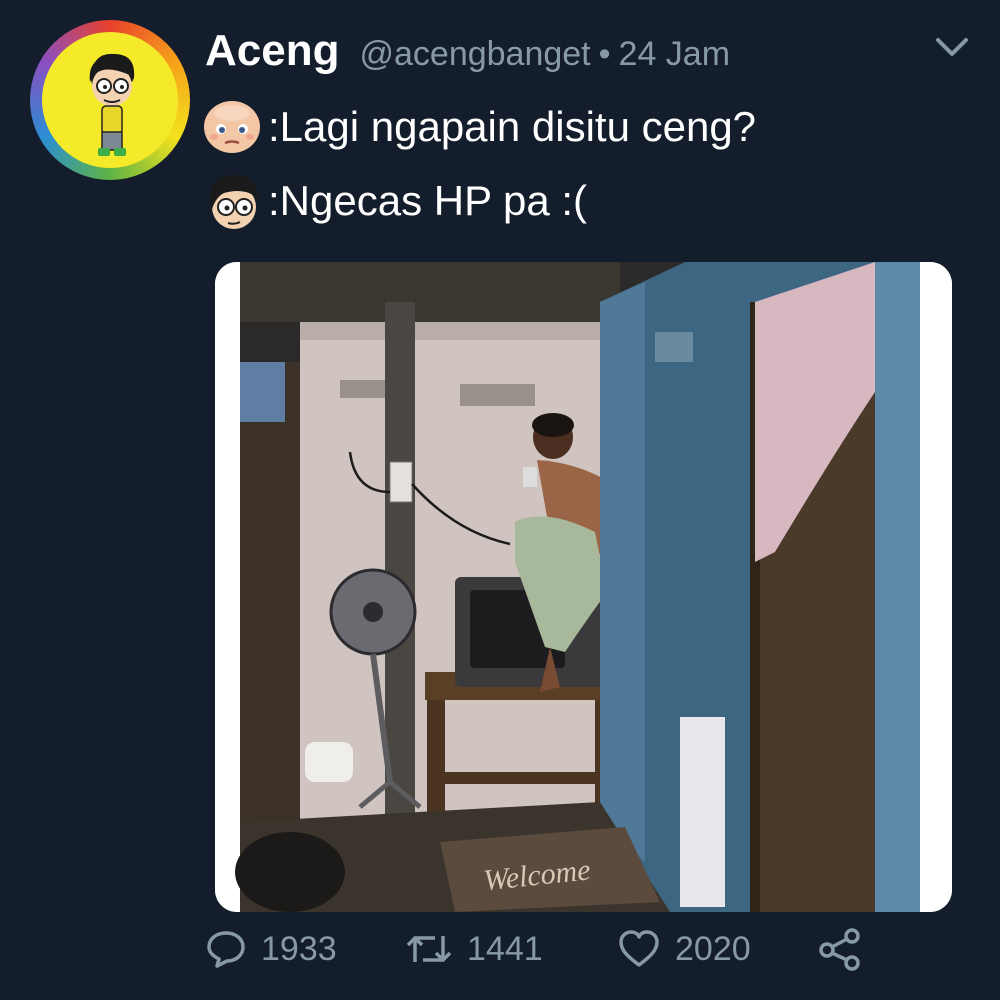 The height and width of the screenshot is (1000, 1000). What do you see at coordinates (952, 48) in the screenshot?
I see `chevron-down-icon` at bounding box center [952, 48].